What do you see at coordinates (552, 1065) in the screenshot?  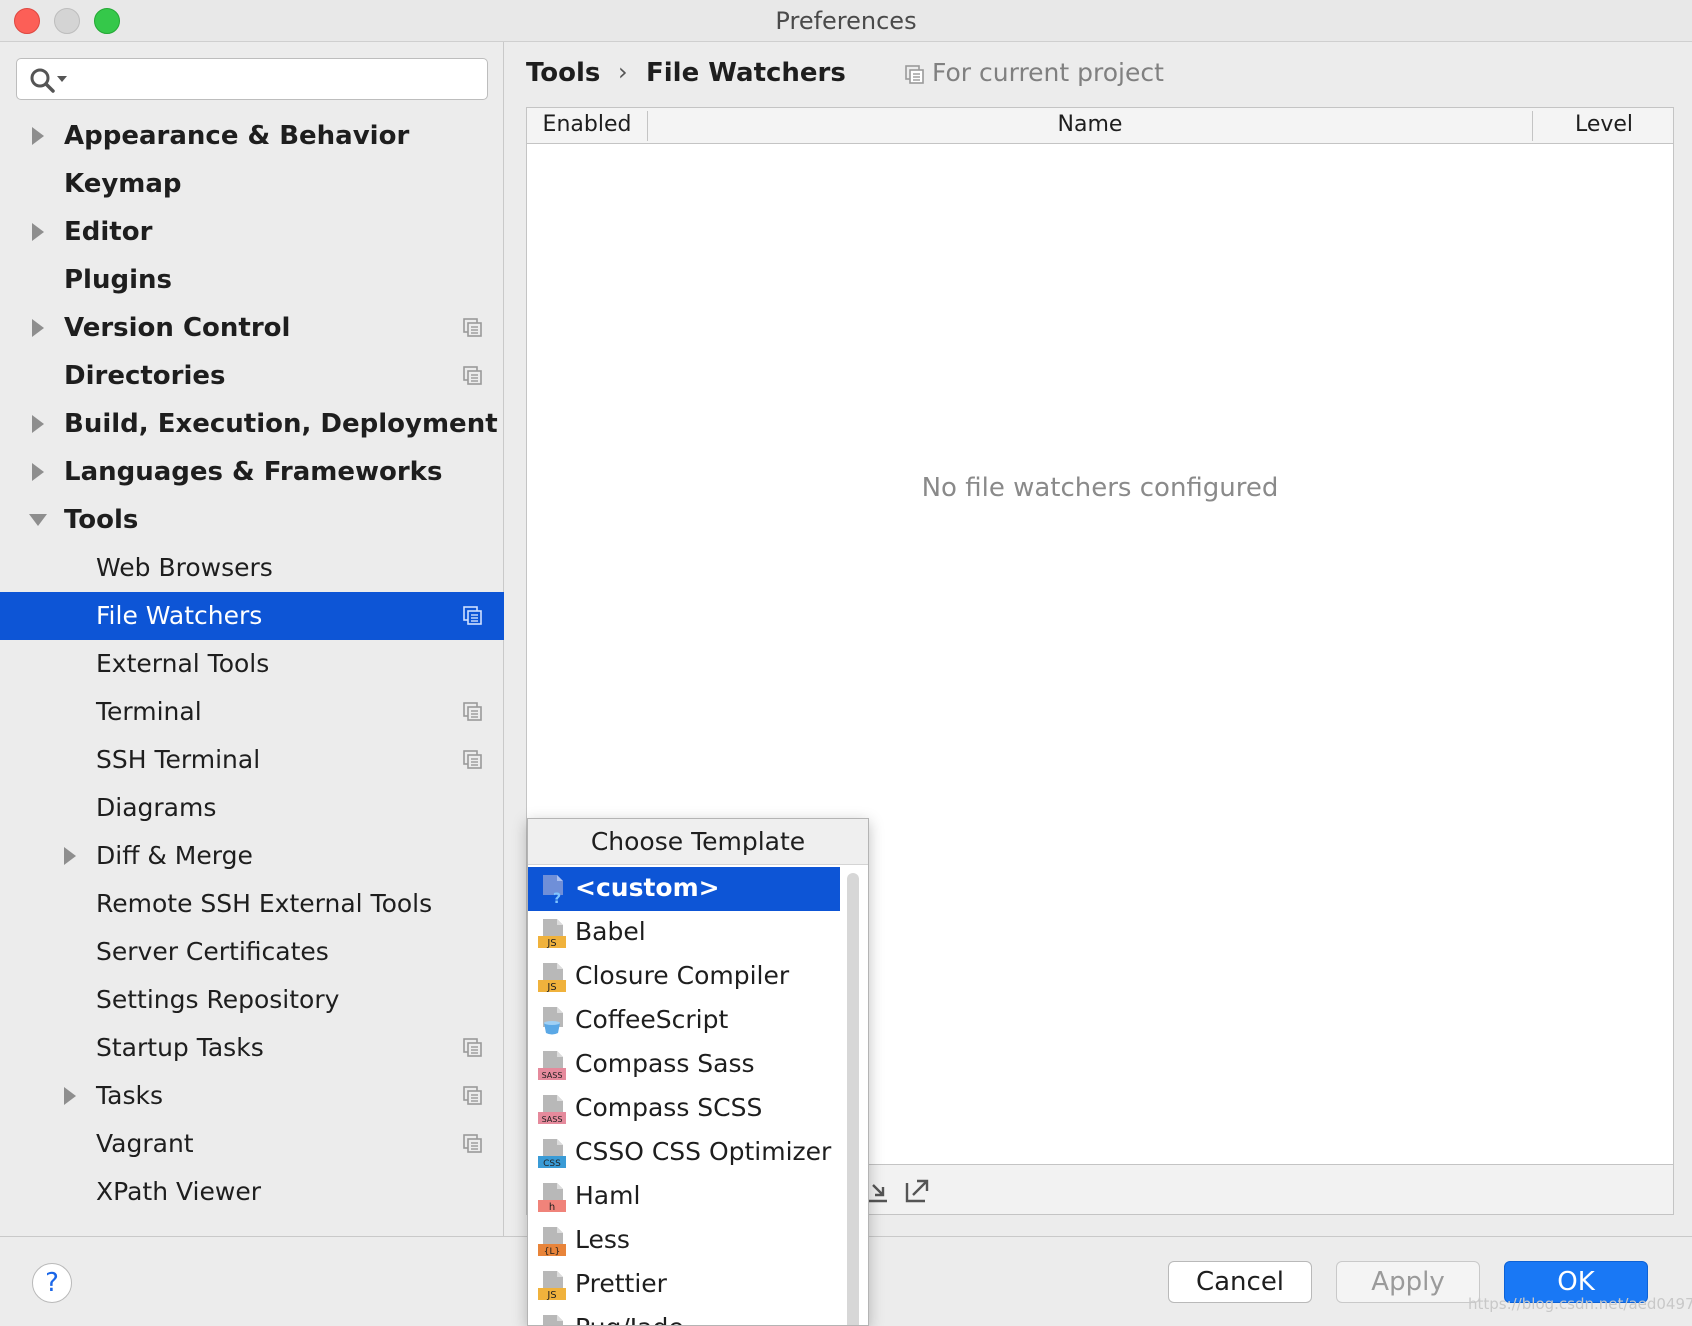 I see `sass-file-icon: SASS` at bounding box center [552, 1065].